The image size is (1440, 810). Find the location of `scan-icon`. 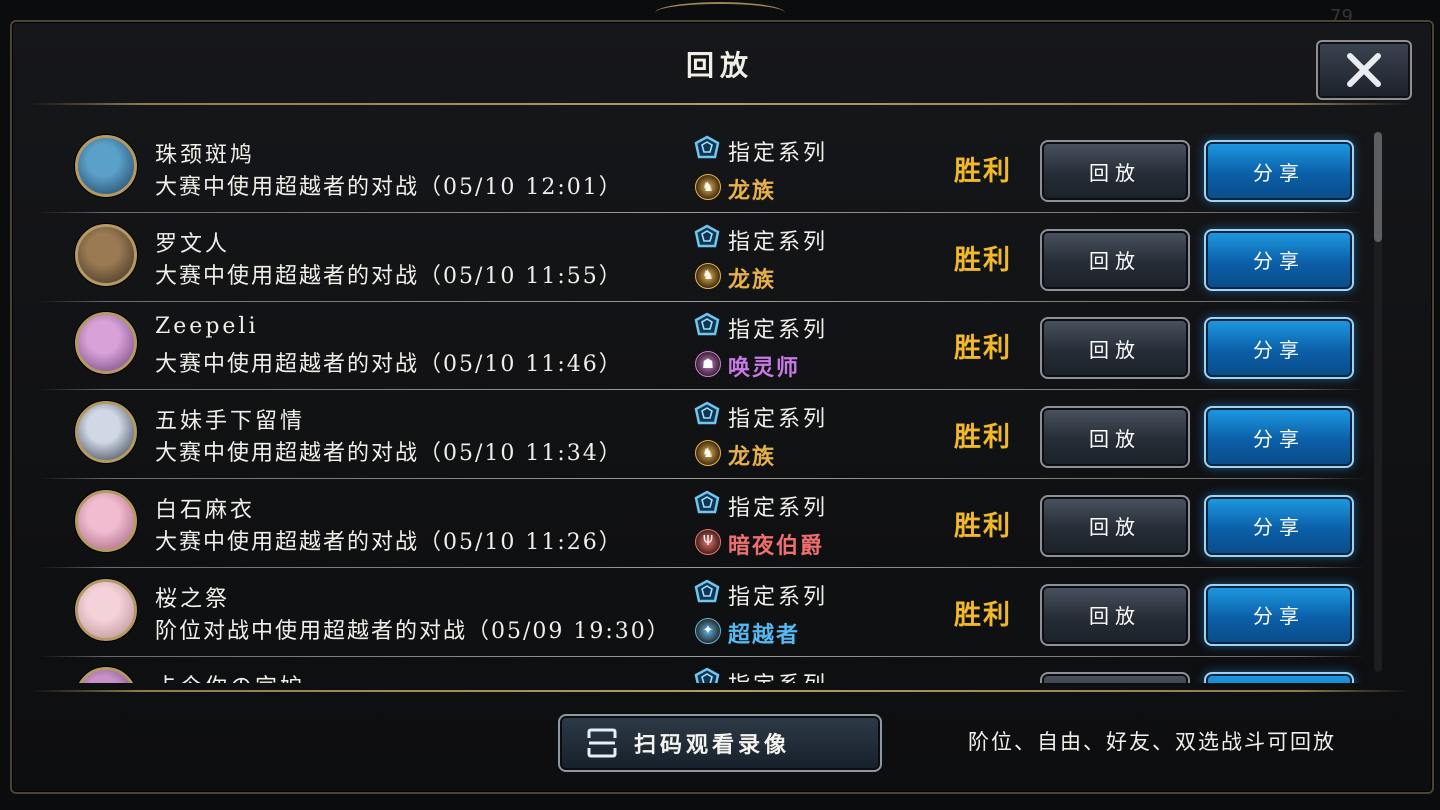

scan-icon is located at coordinates (602, 743).